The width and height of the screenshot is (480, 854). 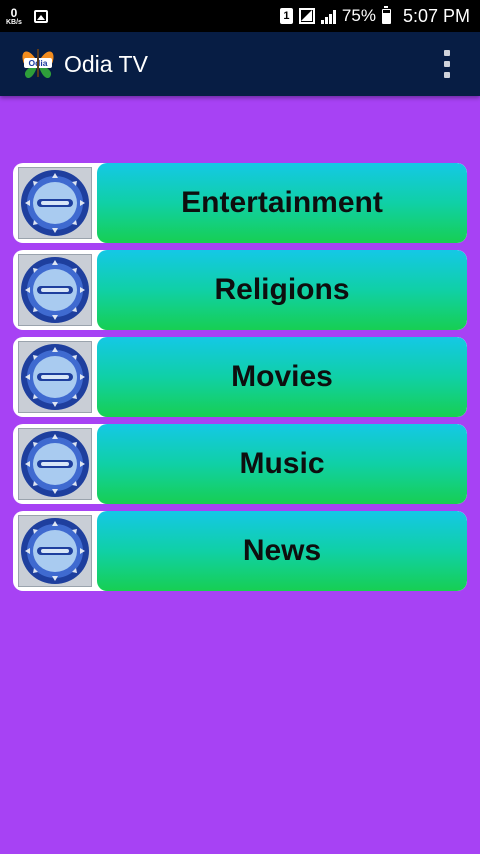 What do you see at coordinates (328, 16) in the screenshot?
I see `cellular-signal-icon` at bounding box center [328, 16].